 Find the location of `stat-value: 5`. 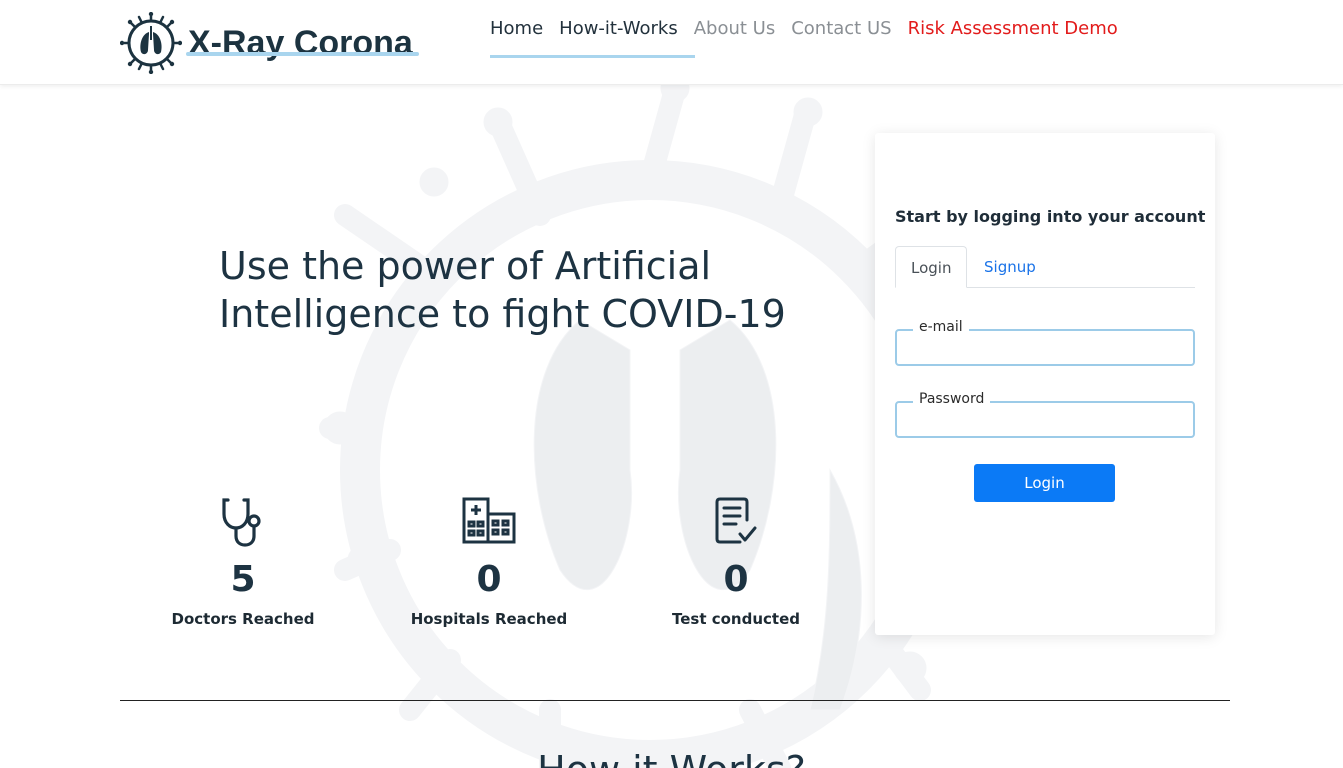

stat-value: 5 is located at coordinates (243, 579).